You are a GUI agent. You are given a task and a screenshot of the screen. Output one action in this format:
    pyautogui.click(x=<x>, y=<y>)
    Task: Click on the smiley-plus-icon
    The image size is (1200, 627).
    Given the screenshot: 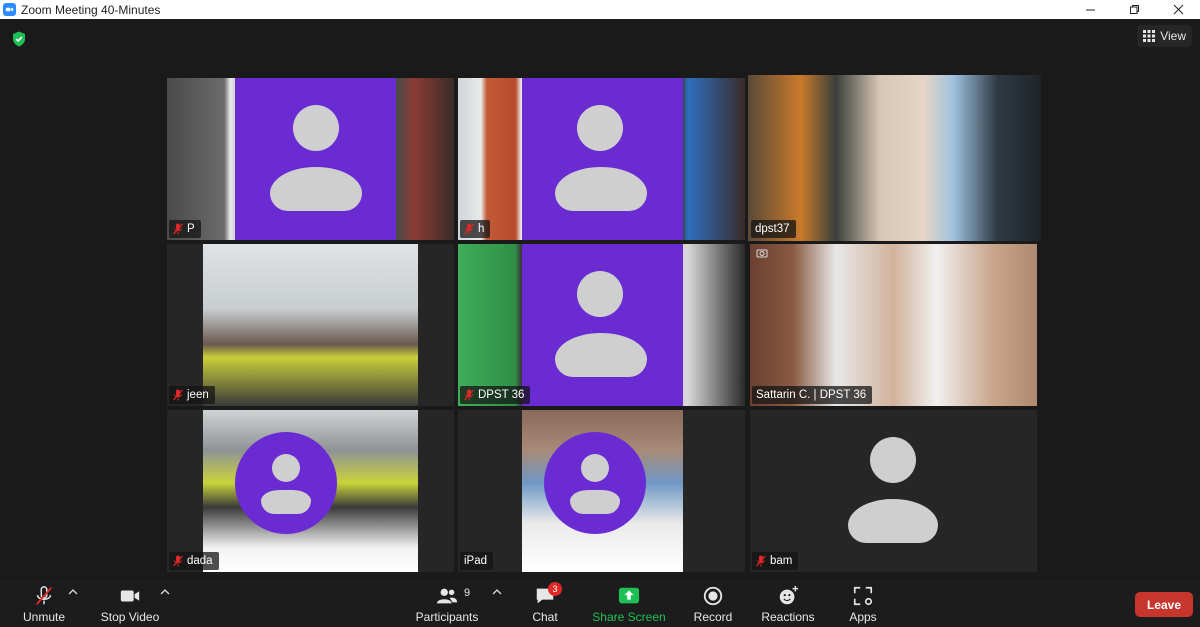 What is the action you would take?
    pyautogui.click(x=789, y=595)
    